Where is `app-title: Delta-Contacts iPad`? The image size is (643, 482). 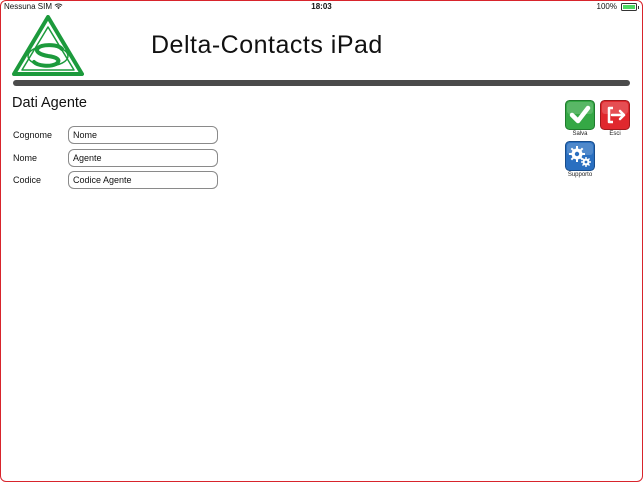
app-title: Delta-Contacts iPad is located at coordinates (267, 45).